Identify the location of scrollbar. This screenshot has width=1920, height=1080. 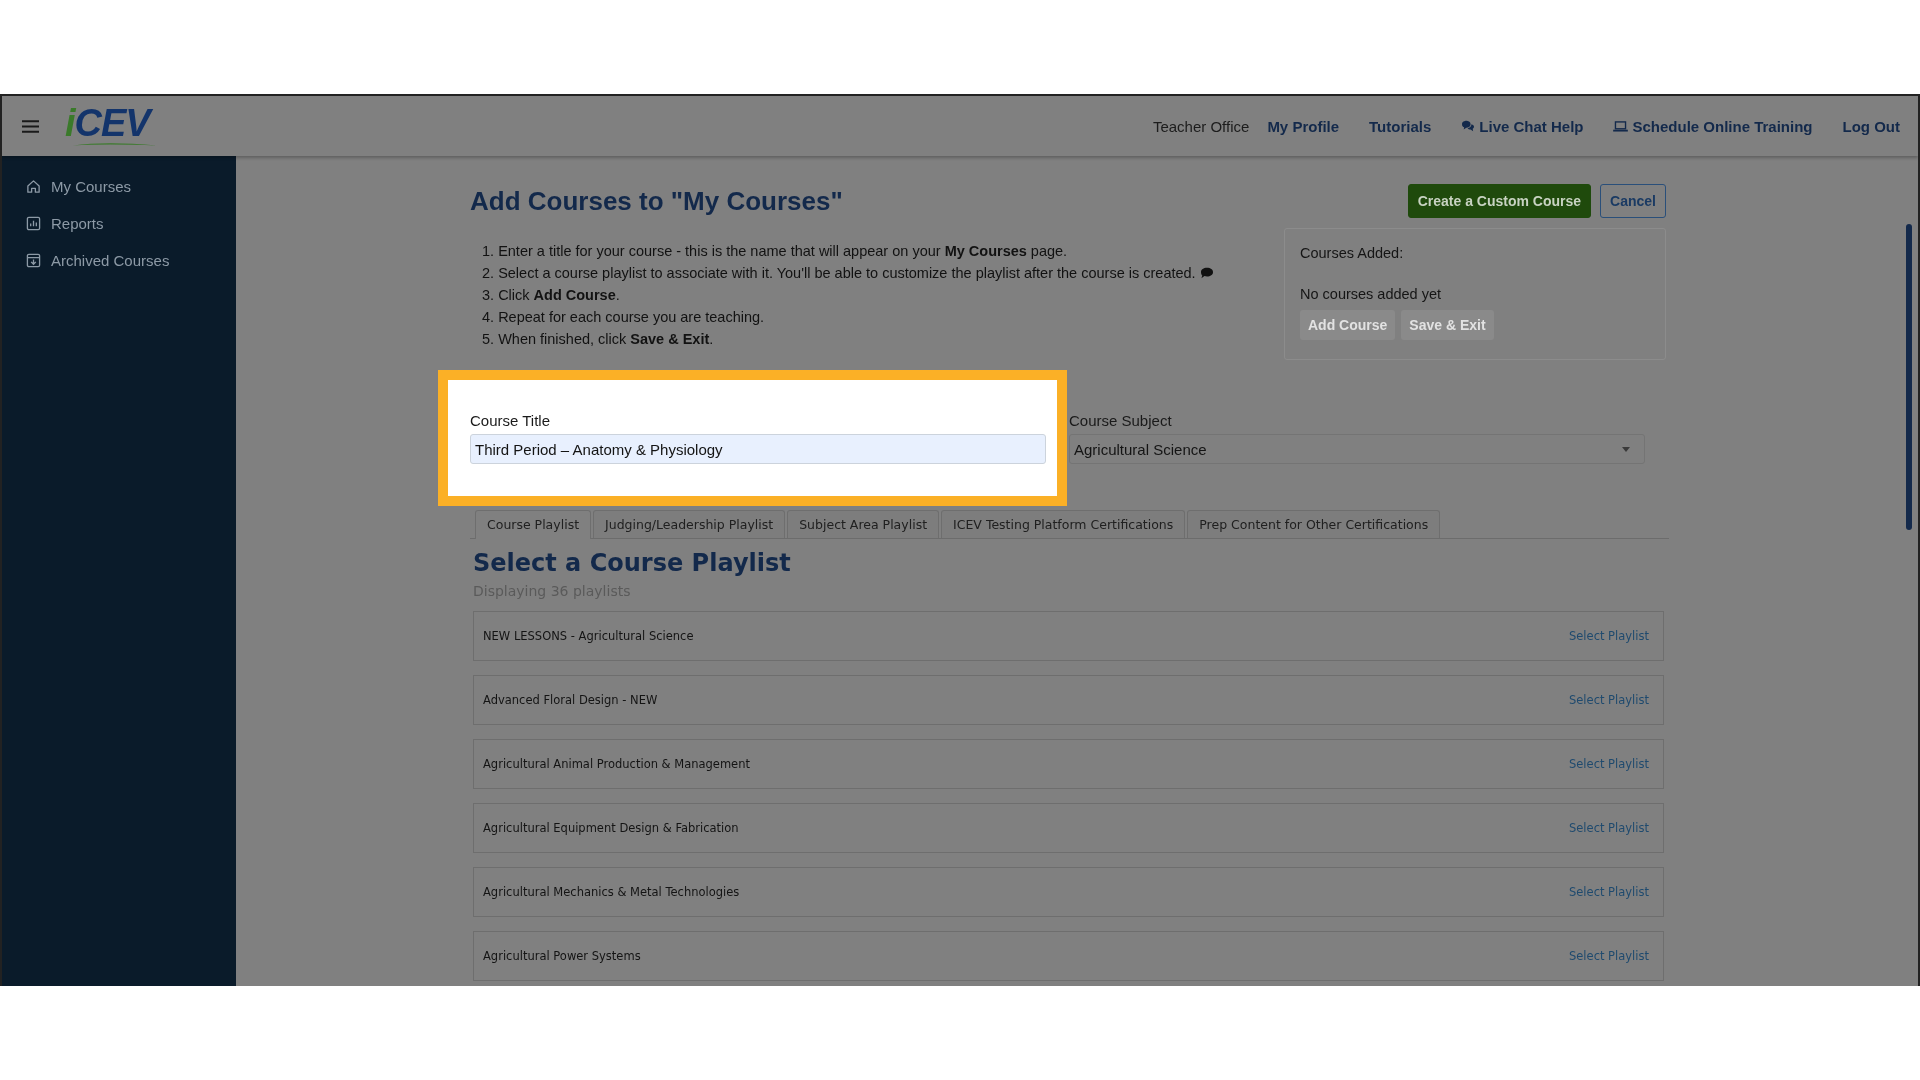
(1909, 377).